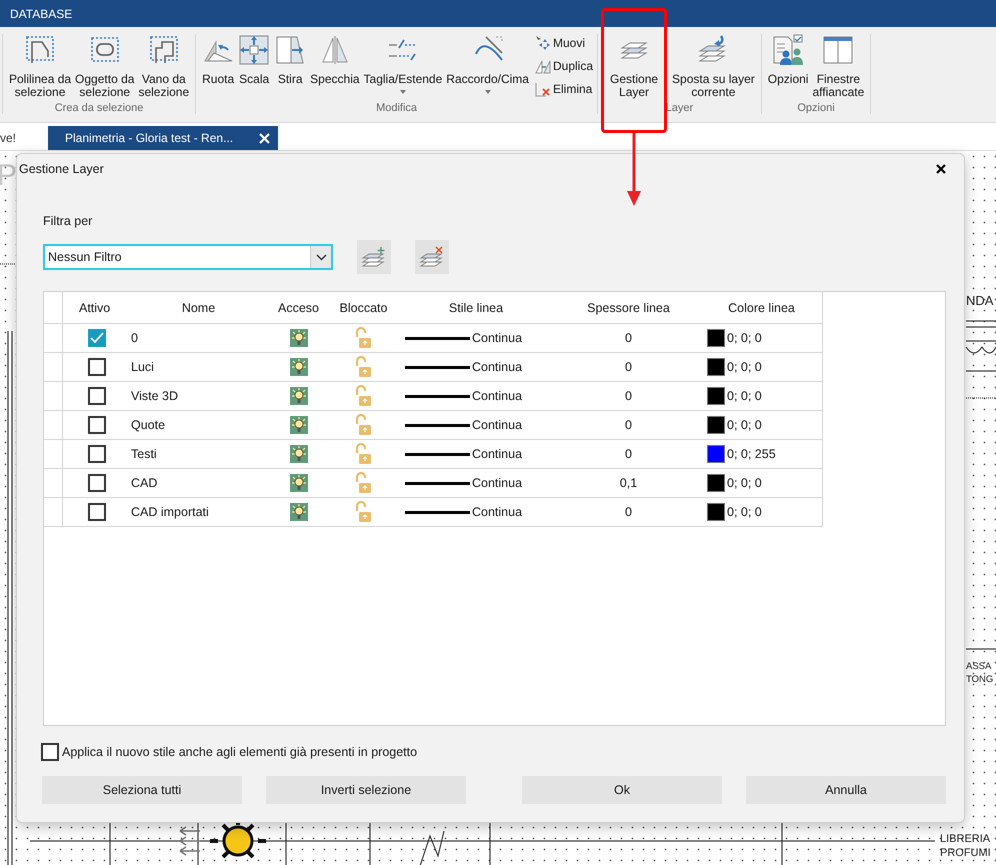 The width and height of the screenshot is (996, 865). Describe the element at coordinates (170, 512) in the screenshot. I see `table-cell-text: CAD importati` at that location.